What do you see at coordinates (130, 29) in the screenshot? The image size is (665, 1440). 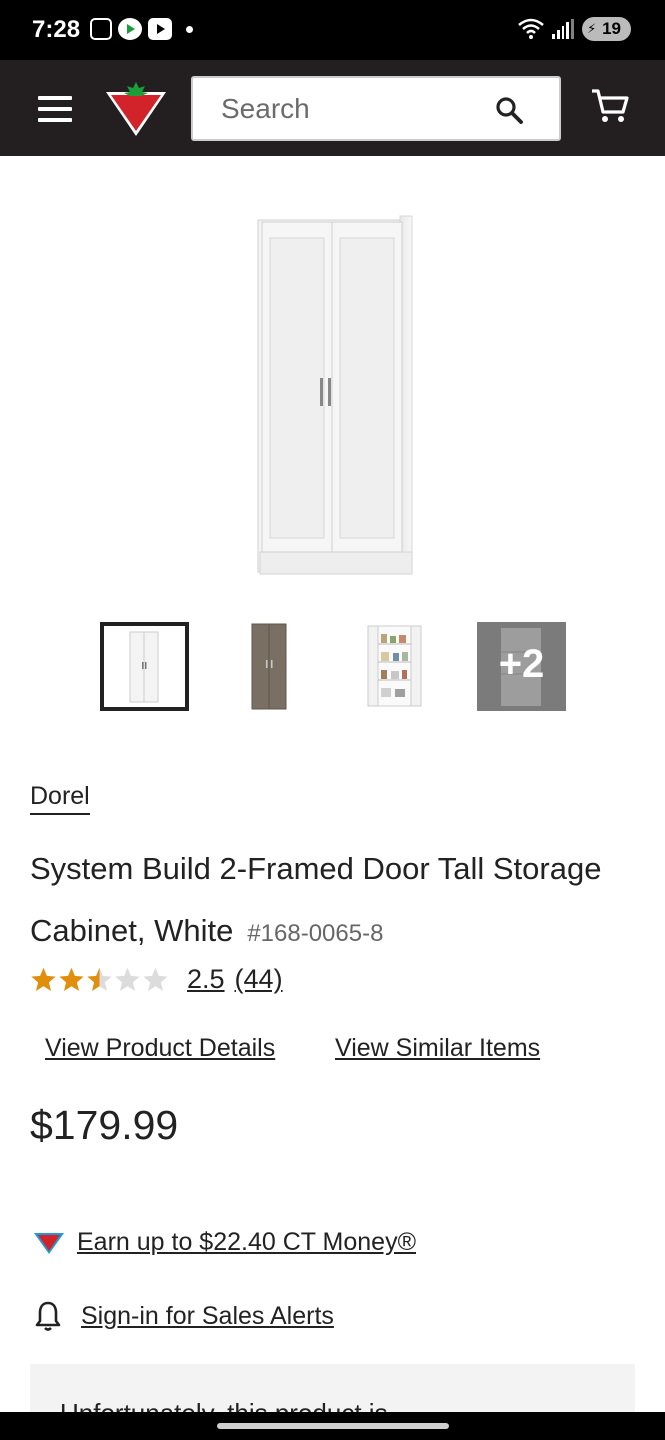 I see `play-store-icon` at bounding box center [130, 29].